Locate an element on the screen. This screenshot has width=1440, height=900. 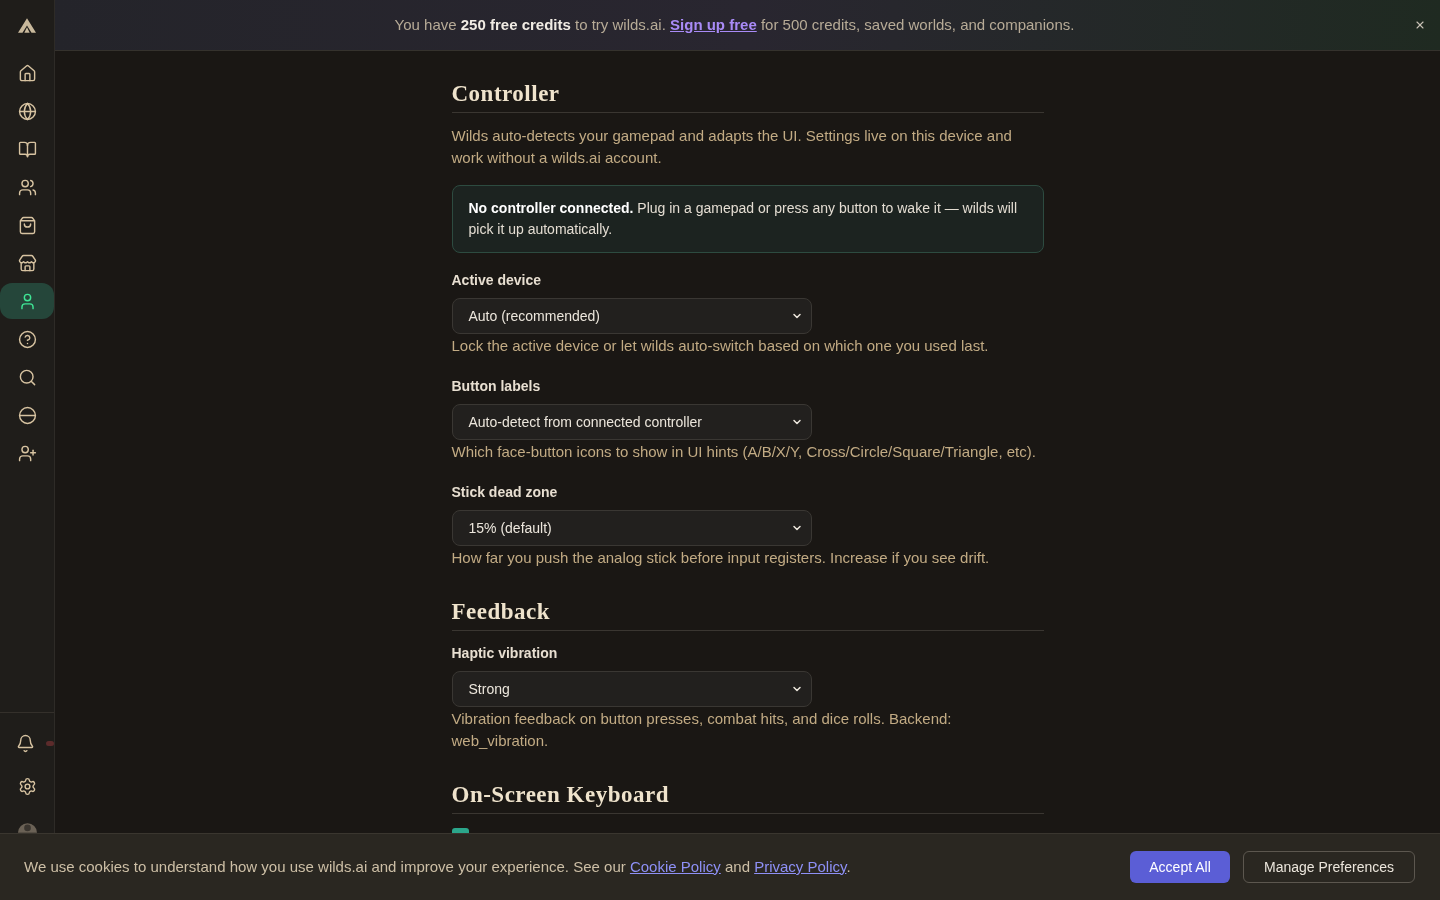
sidebar-item is located at coordinates (27, 301).